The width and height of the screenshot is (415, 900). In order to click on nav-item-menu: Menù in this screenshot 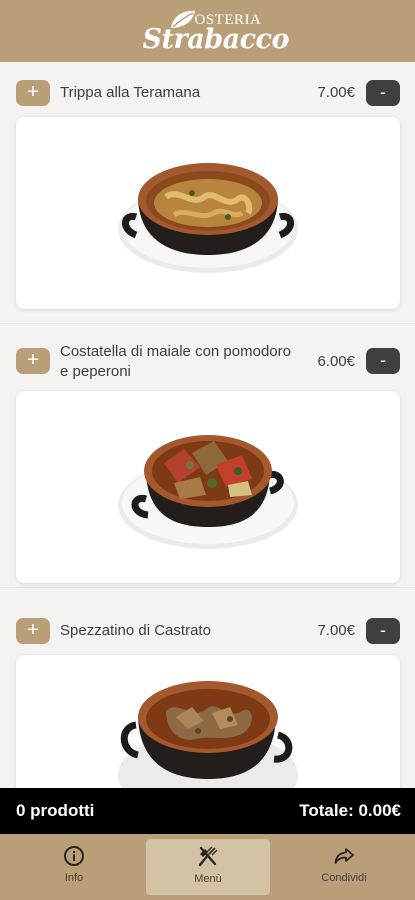, I will do `click(208, 867)`.